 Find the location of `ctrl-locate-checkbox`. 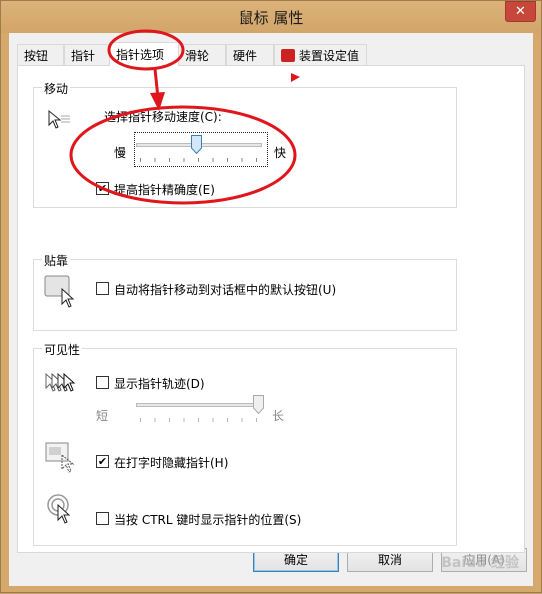

ctrl-locate-checkbox is located at coordinates (102, 518).